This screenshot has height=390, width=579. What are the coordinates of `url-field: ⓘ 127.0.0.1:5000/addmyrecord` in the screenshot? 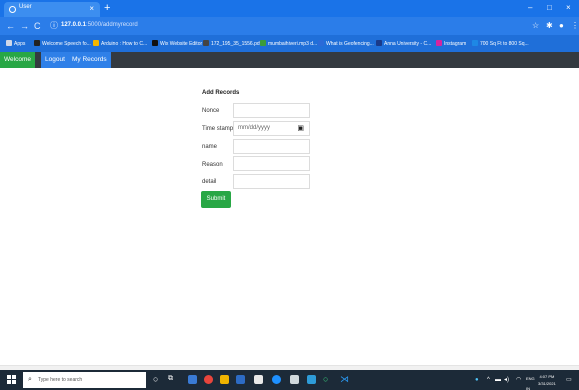 It's located at (285, 26).